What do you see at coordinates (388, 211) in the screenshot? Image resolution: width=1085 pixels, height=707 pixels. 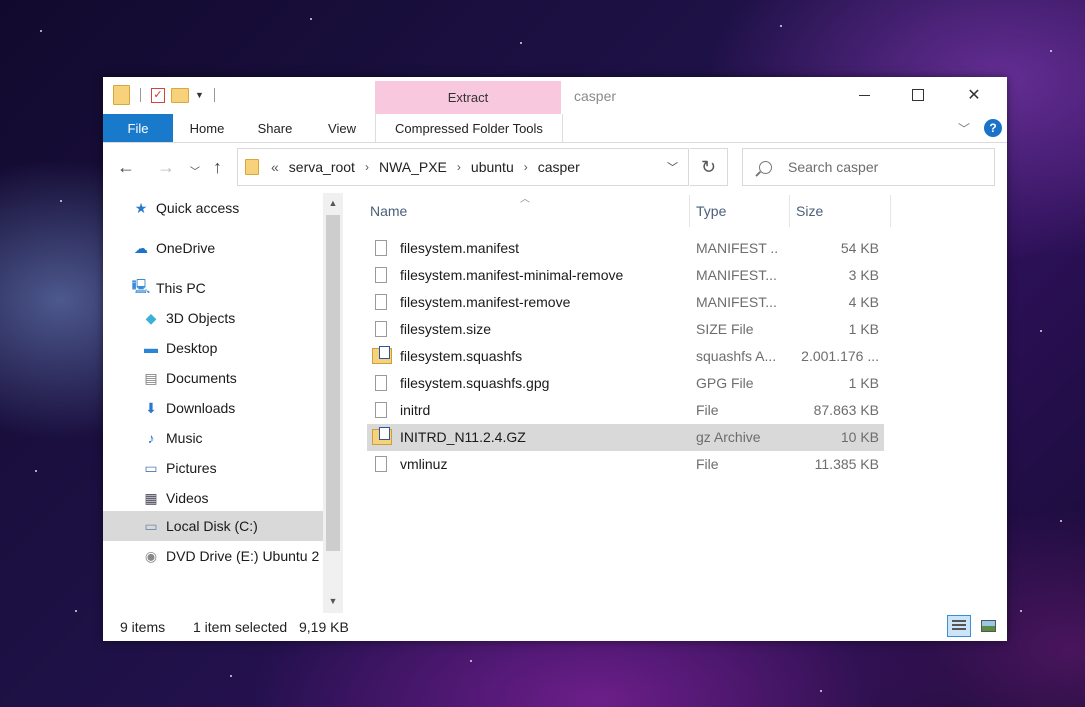 I see `column-header-name: Name` at bounding box center [388, 211].